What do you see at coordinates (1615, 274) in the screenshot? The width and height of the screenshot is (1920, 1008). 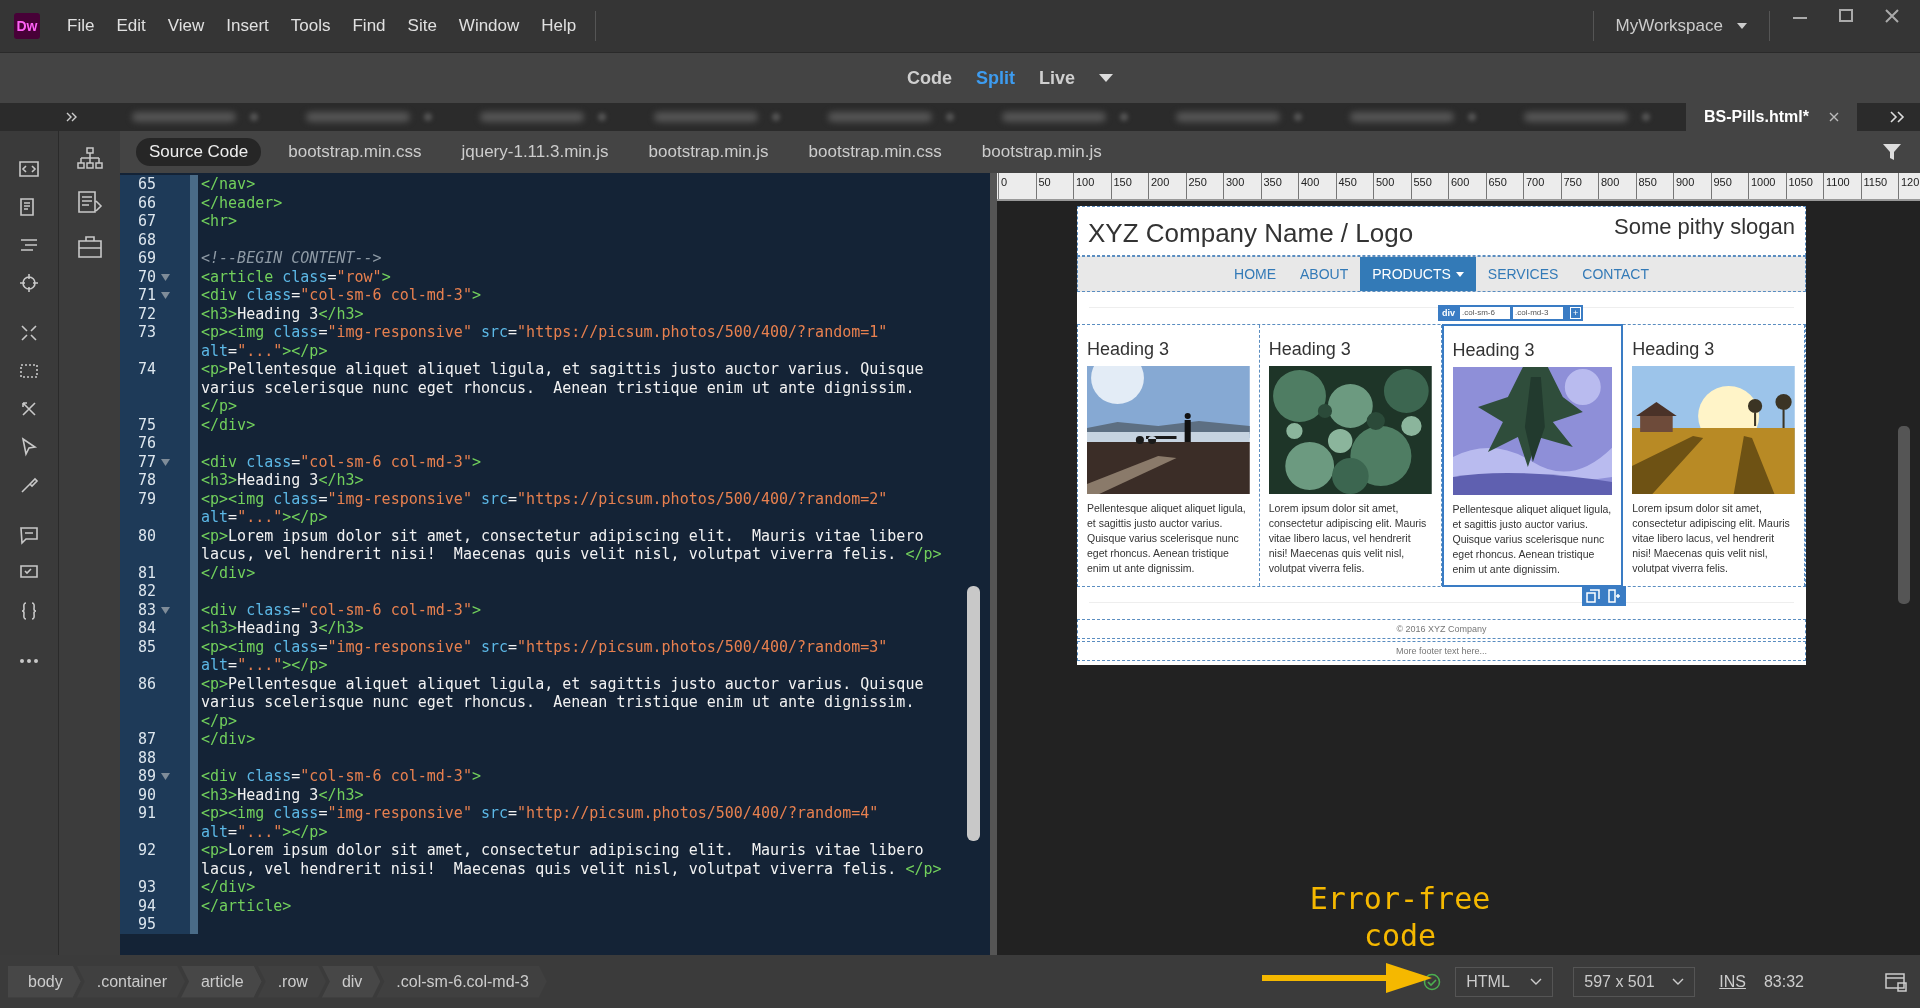 I see `nav-link: CONTACT` at bounding box center [1615, 274].